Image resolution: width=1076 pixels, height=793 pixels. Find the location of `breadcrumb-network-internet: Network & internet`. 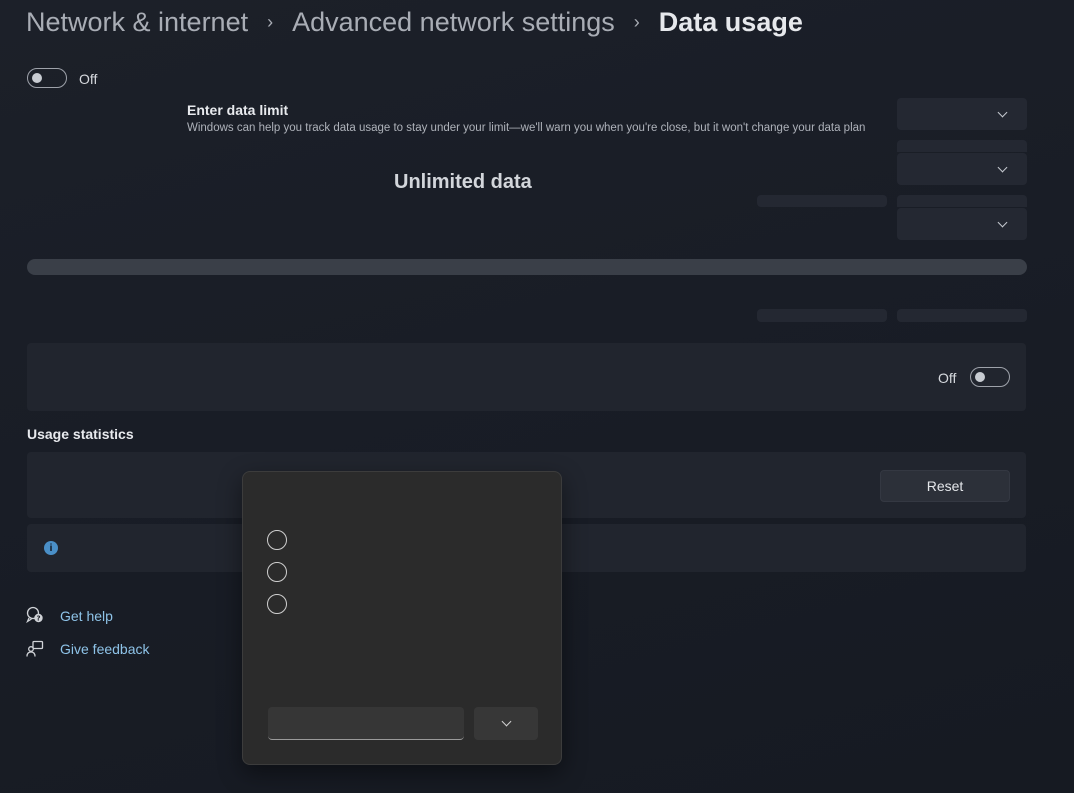

breadcrumb-network-internet: Network & internet is located at coordinates (137, 22).